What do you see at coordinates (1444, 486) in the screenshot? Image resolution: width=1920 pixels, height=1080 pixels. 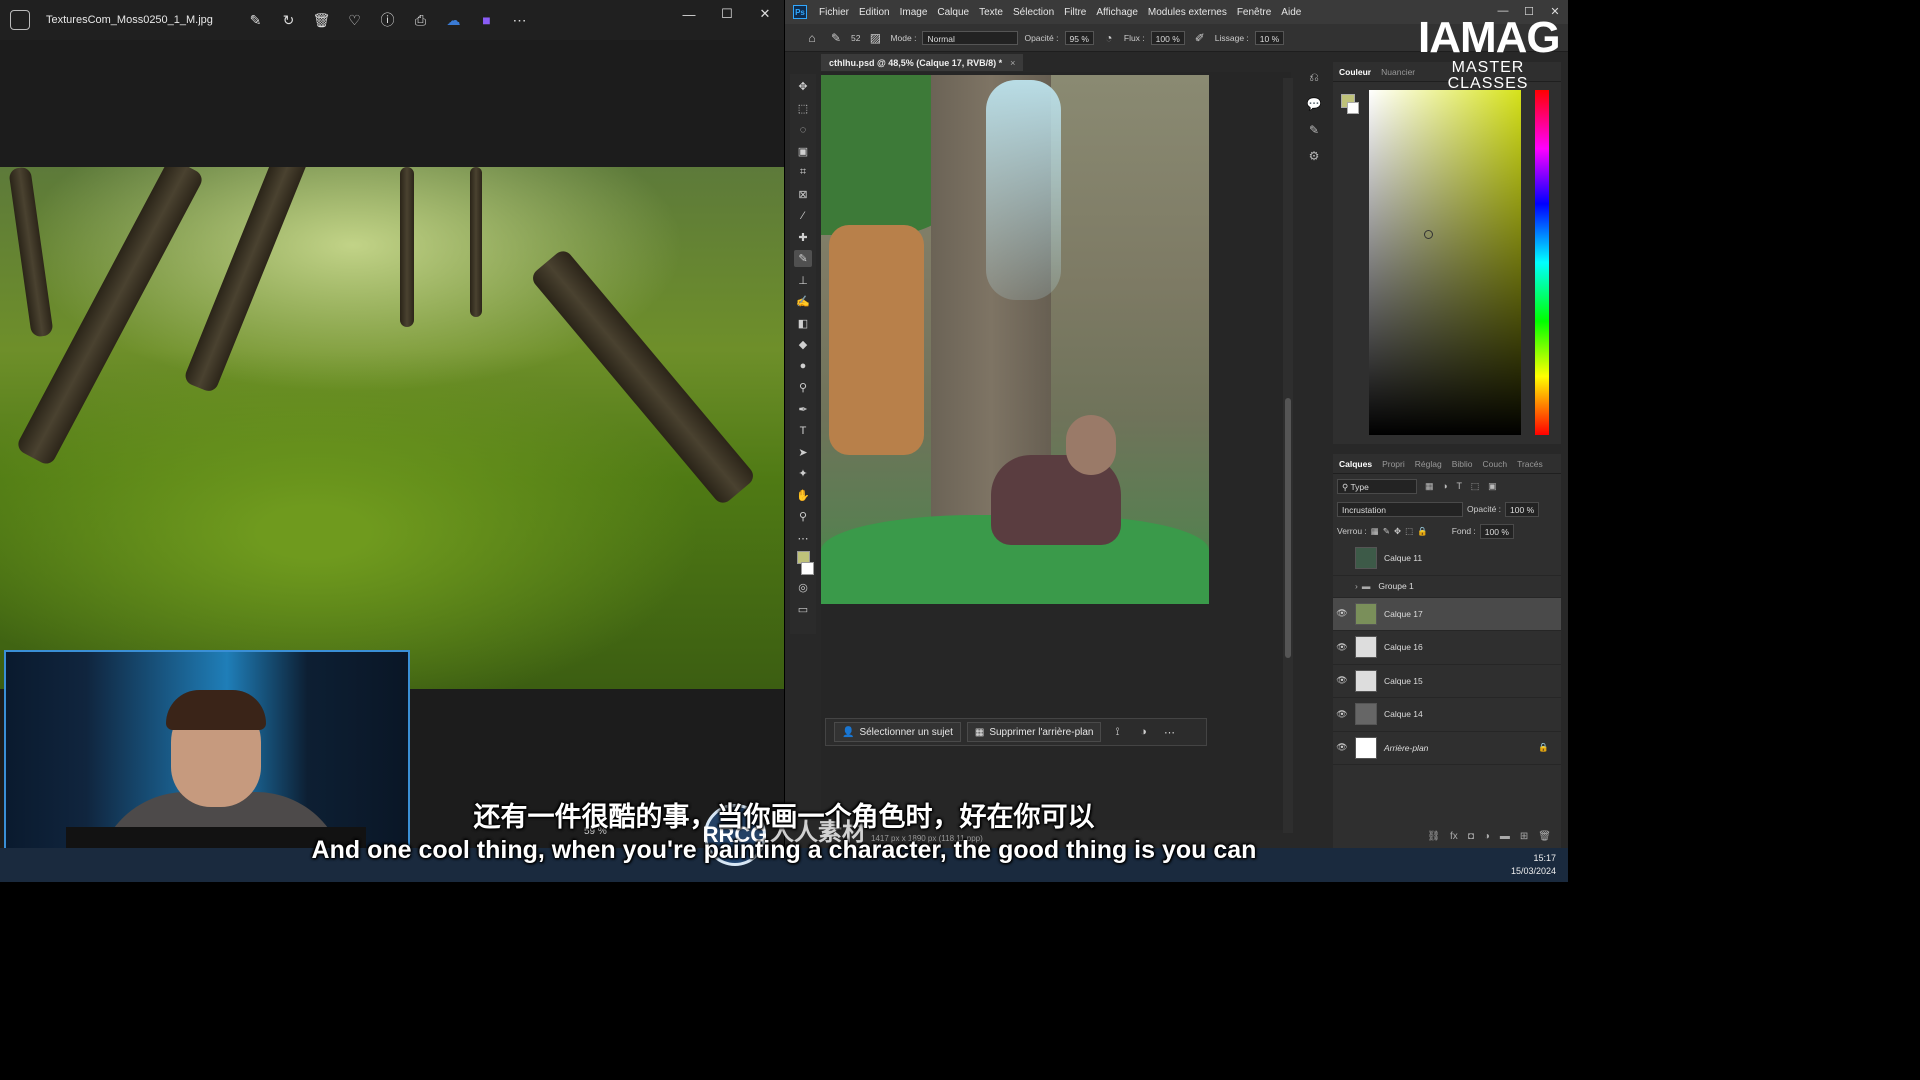 I see `filter-adjustment-icon: ◑` at bounding box center [1444, 486].